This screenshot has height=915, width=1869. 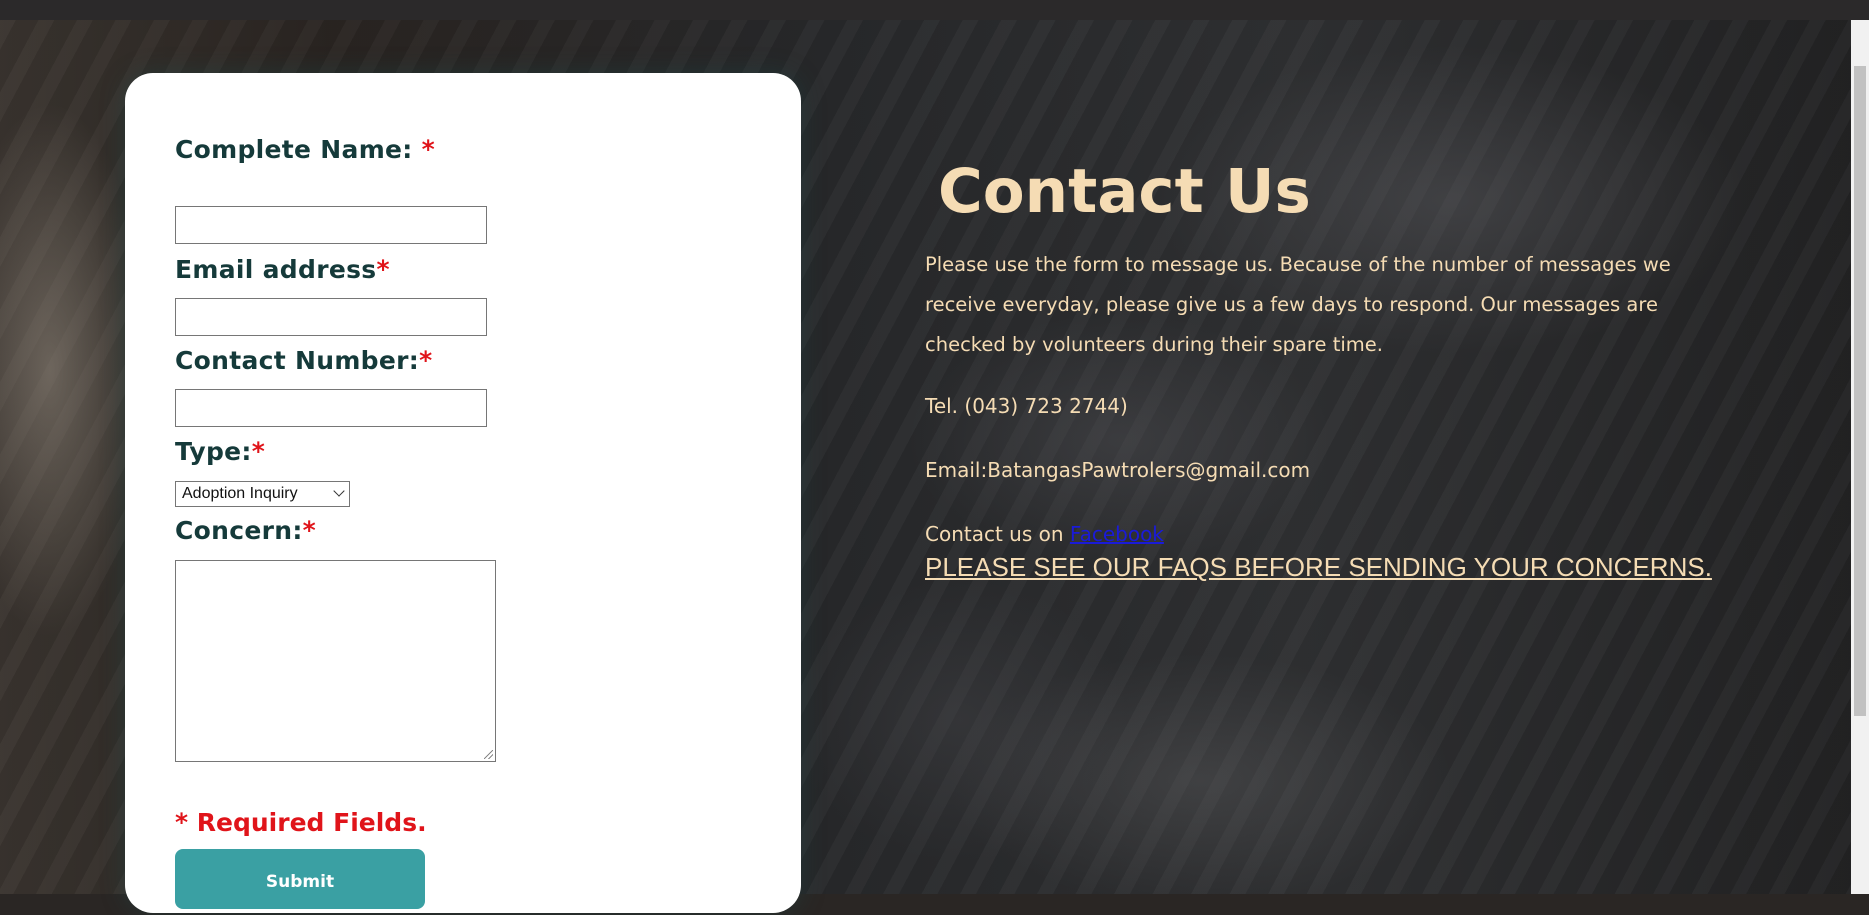 I want to click on chevron-down-icon, so click(x=339, y=491).